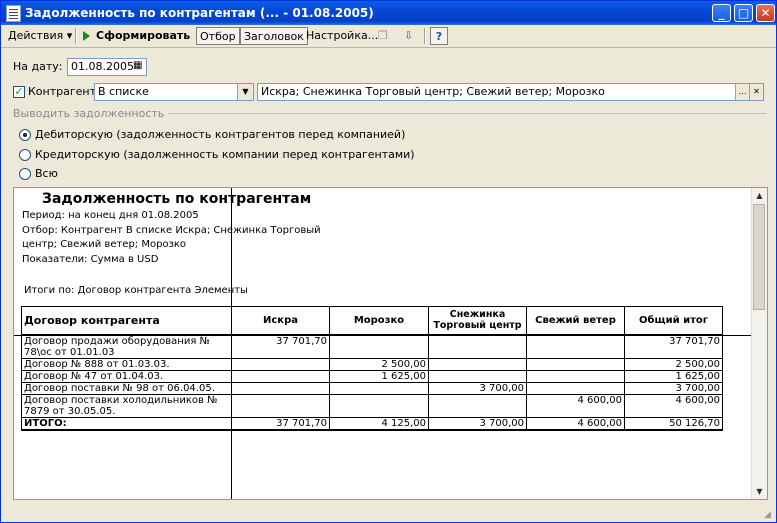 The height and width of the screenshot is (523, 777). Describe the element at coordinates (575, 321) in the screenshot. I see `column-header: Свежий ветер` at that location.